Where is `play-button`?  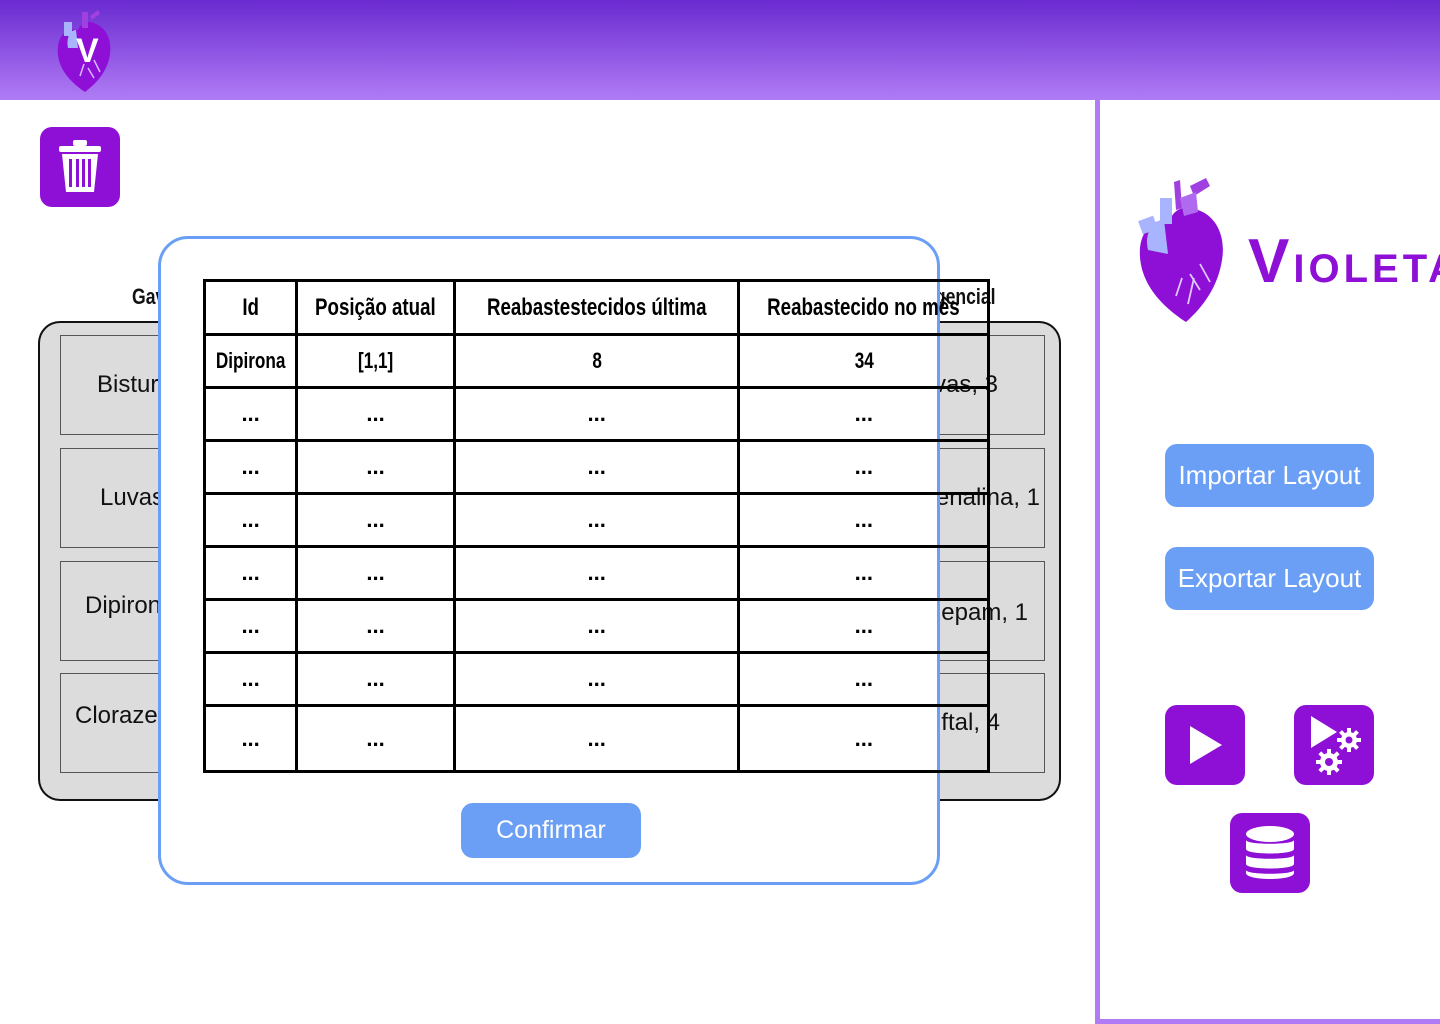
play-button is located at coordinates (1205, 745).